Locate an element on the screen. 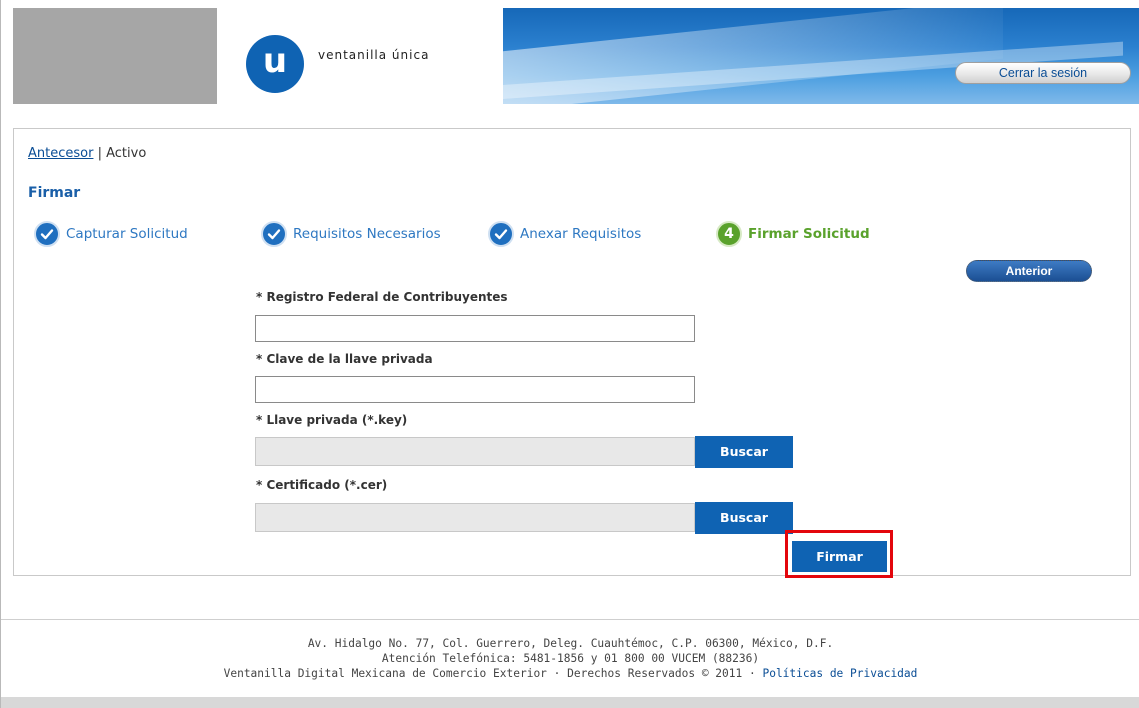 Image resolution: width=1139 pixels, height=708 pixels. logo-text: ventanilla única is located at coordinates (374, 55).